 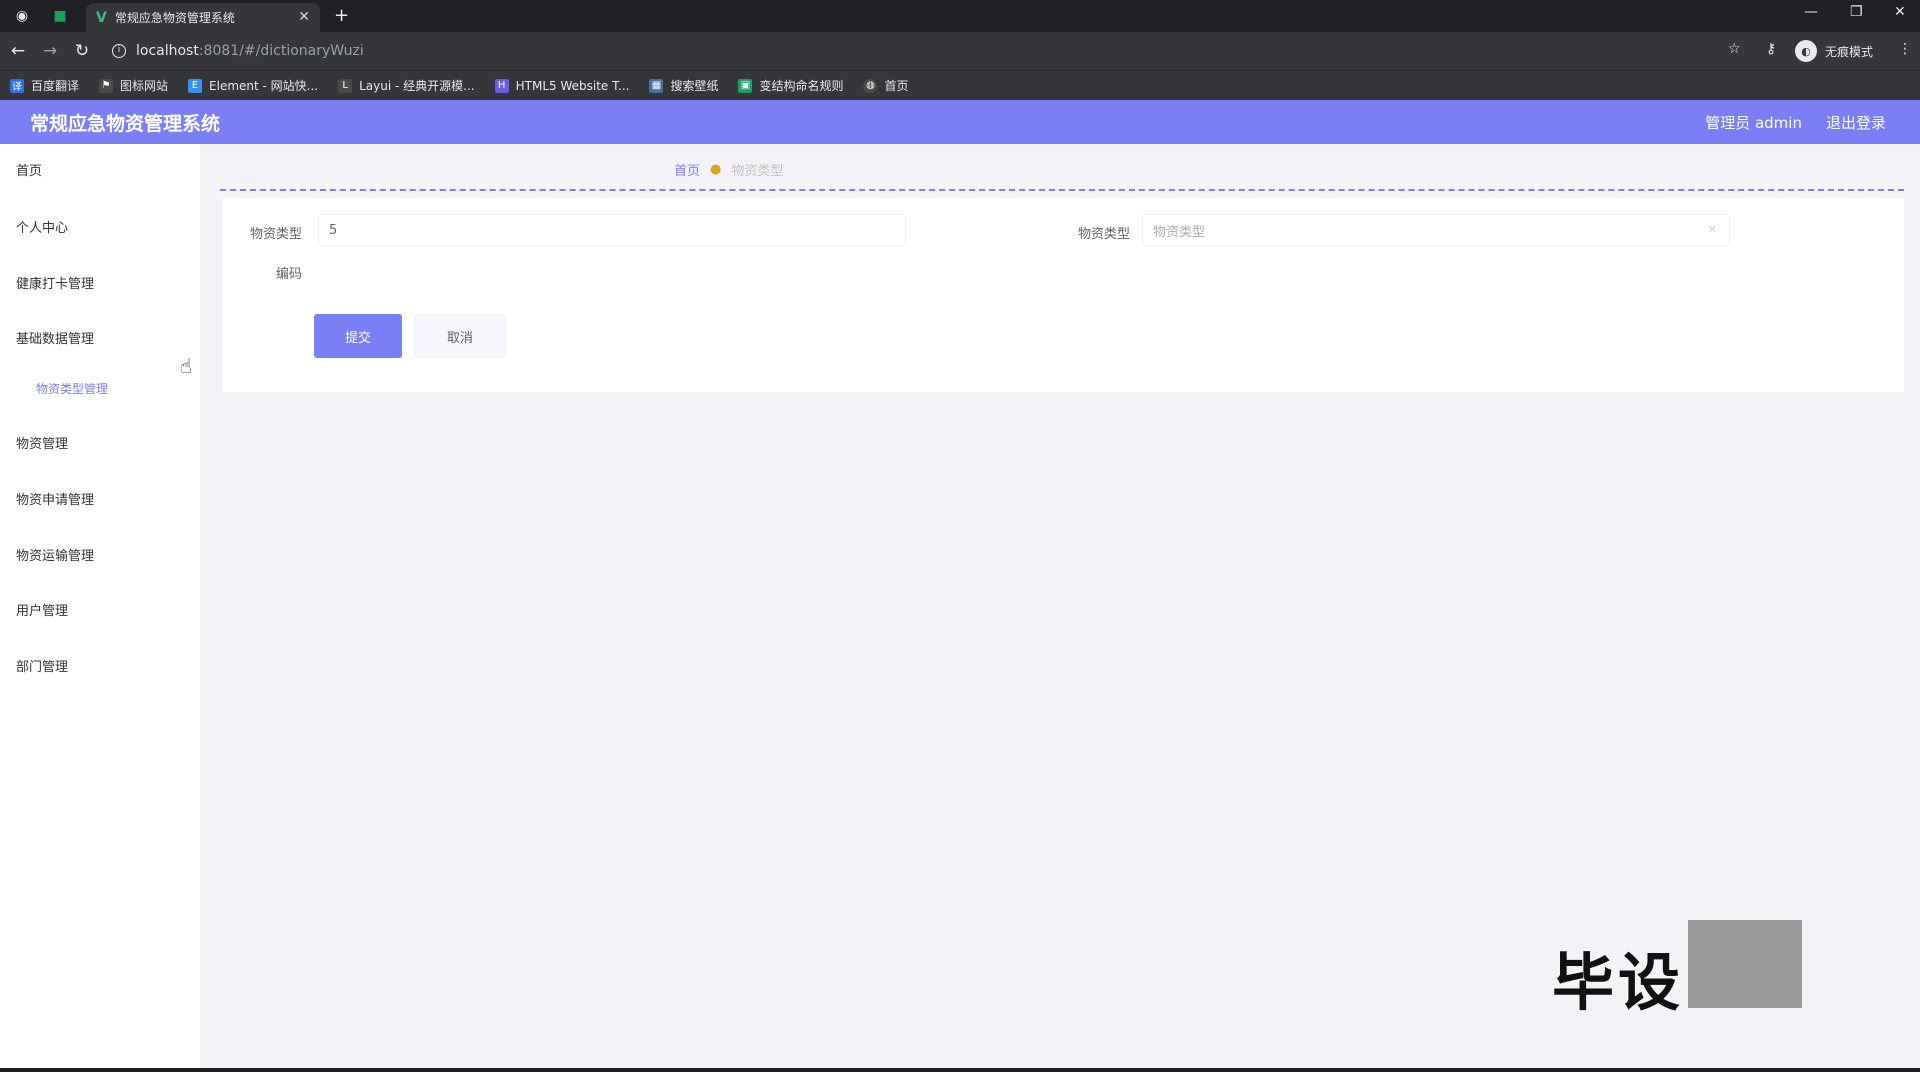 What do you see at coordinates (133, 85) in the screenshot?
I see `bookmark-item: ⚑ 图标网站` at bounding box center [133, 85].